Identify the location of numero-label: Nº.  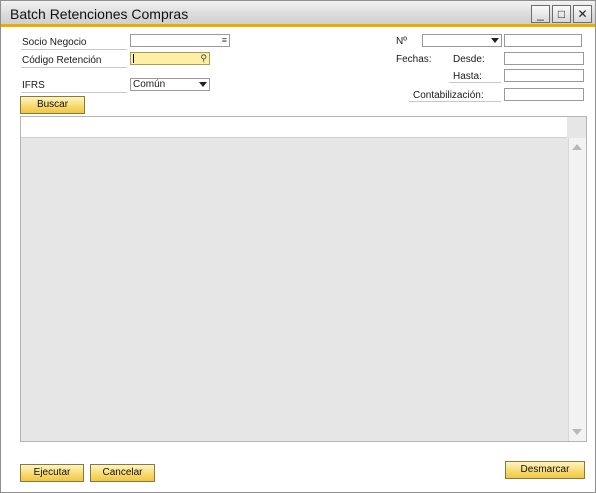
(401, 41).